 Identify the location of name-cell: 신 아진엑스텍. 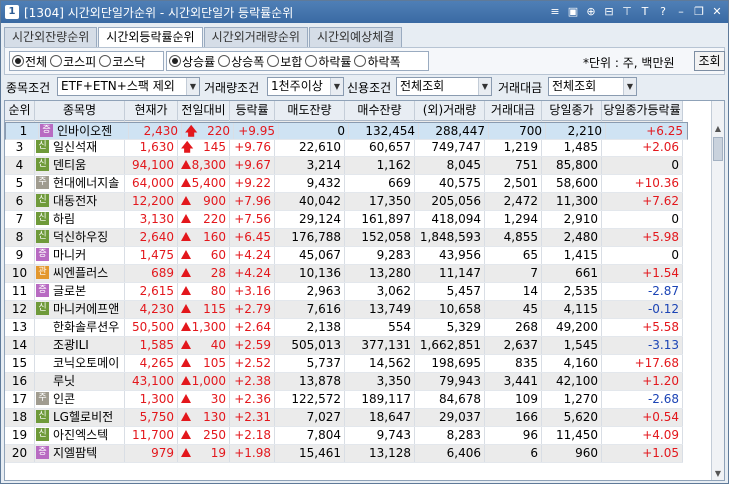
(80, 435).